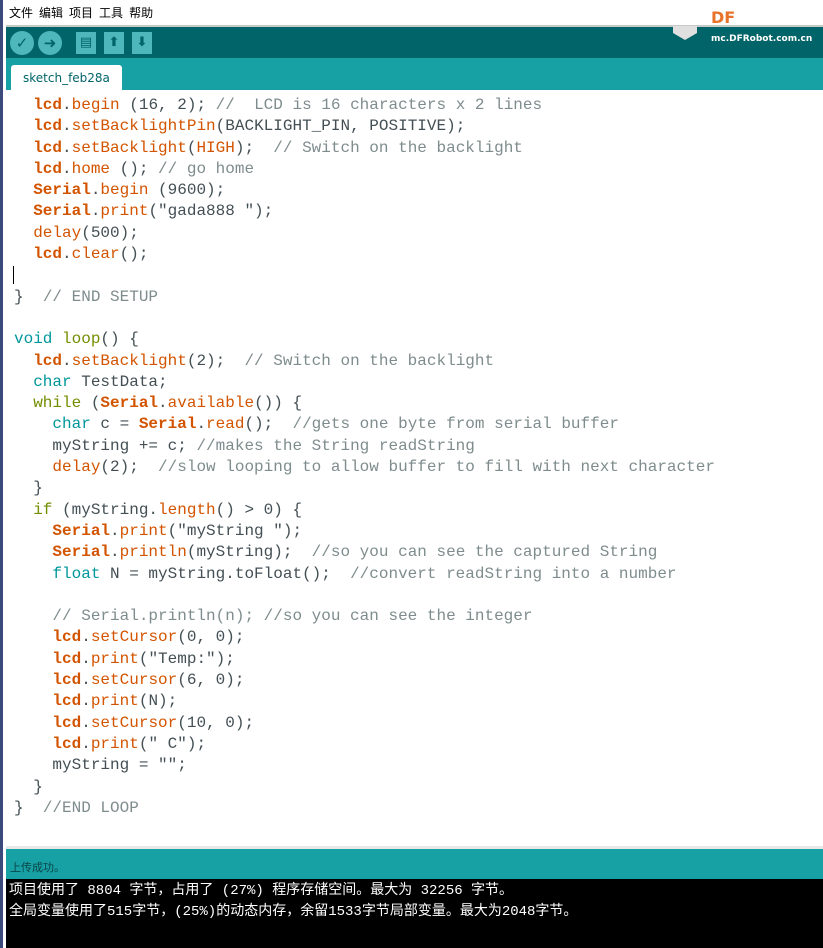 The width and height of the screenshot is (823, 948). What do you see at coordinates (364, 233) in the screenshot?
I see `code-line: delay(500);` at bounding box center [364, 233].